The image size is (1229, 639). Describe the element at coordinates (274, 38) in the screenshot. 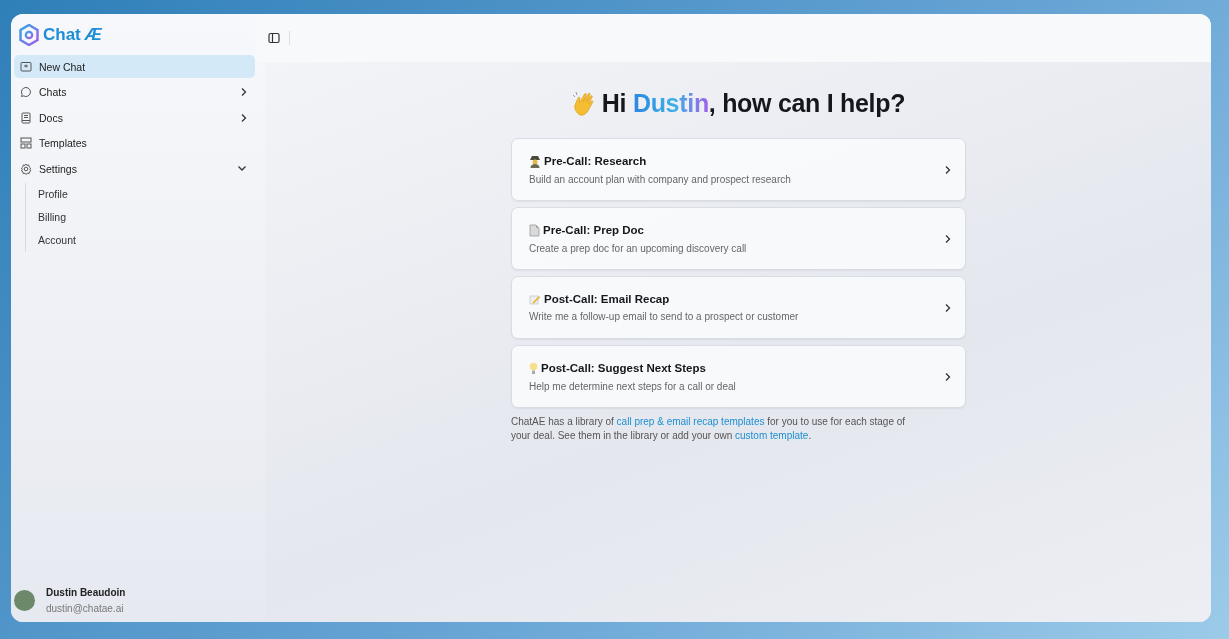

I see `sidebar-toggle-icon` at that location.